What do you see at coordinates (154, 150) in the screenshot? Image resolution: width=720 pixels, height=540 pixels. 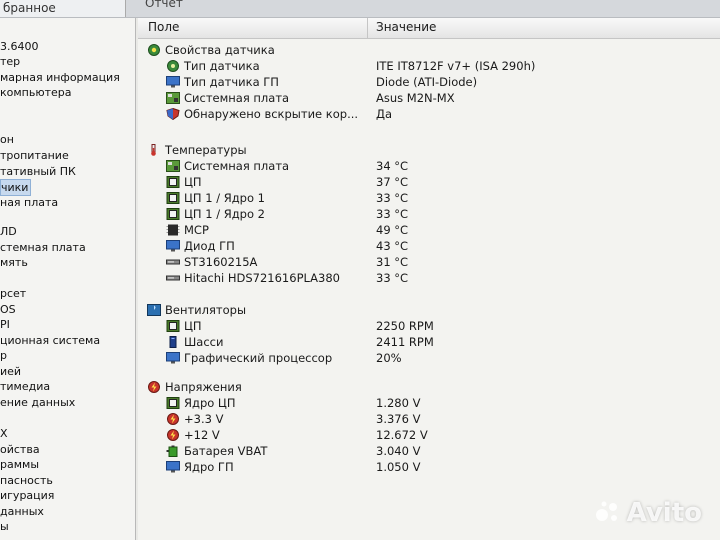 I see `thermometer-icon` at bounding box center [154, 150].